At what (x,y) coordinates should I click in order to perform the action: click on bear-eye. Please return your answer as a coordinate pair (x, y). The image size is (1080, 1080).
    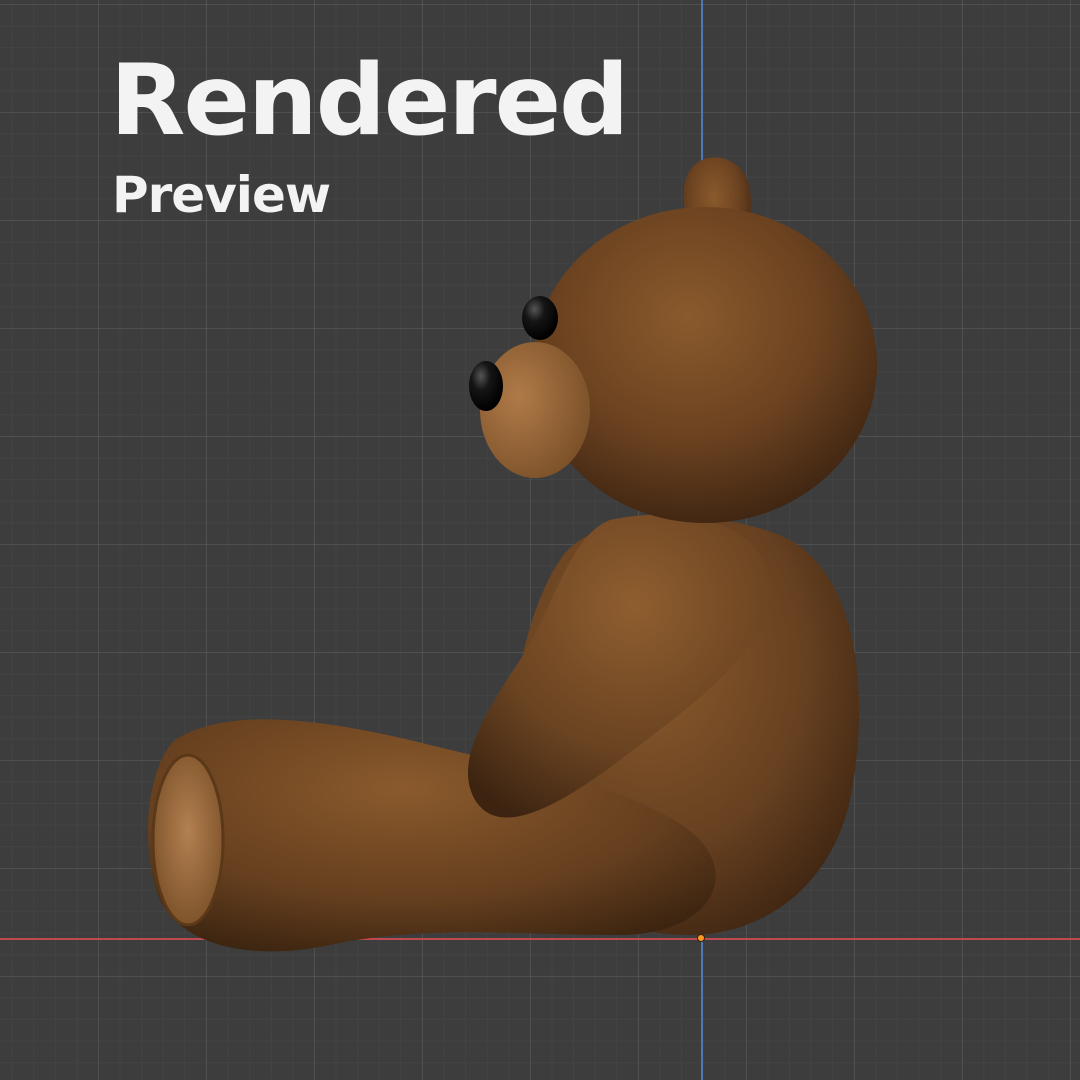
    Looking at the image, I should click on (540, 318).